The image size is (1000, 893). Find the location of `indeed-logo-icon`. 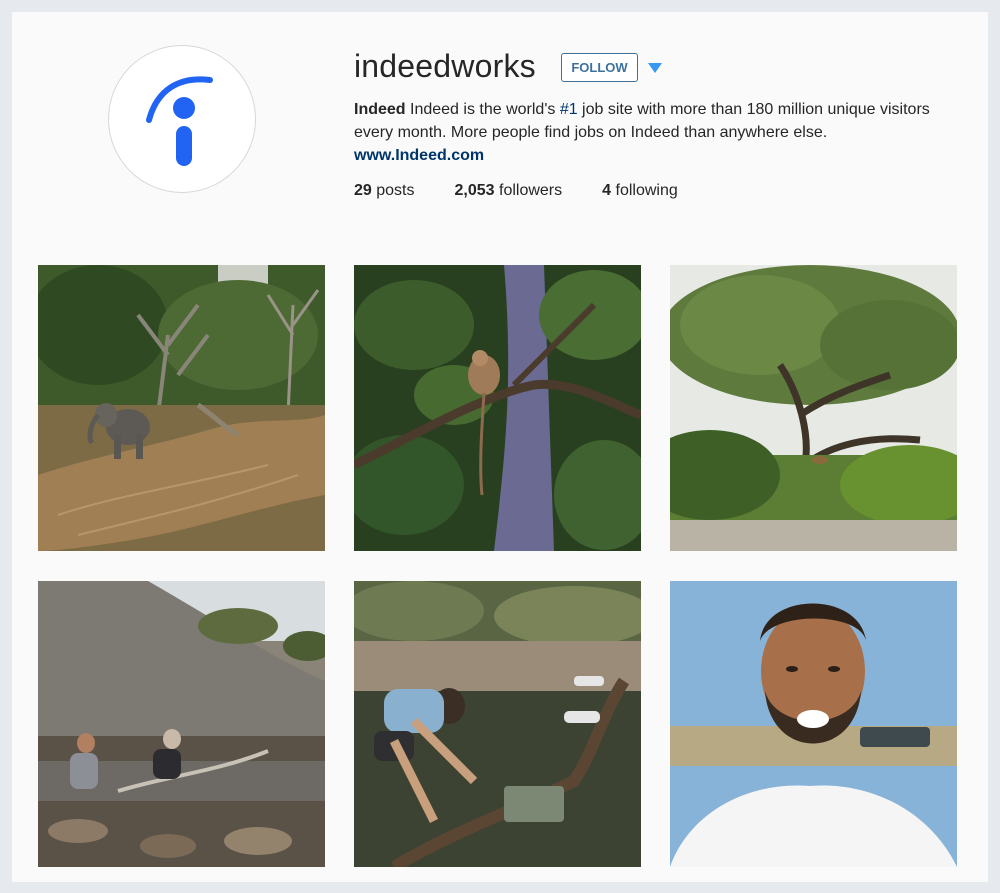

indeed-logo-icon is located at coordinates (179, 121).